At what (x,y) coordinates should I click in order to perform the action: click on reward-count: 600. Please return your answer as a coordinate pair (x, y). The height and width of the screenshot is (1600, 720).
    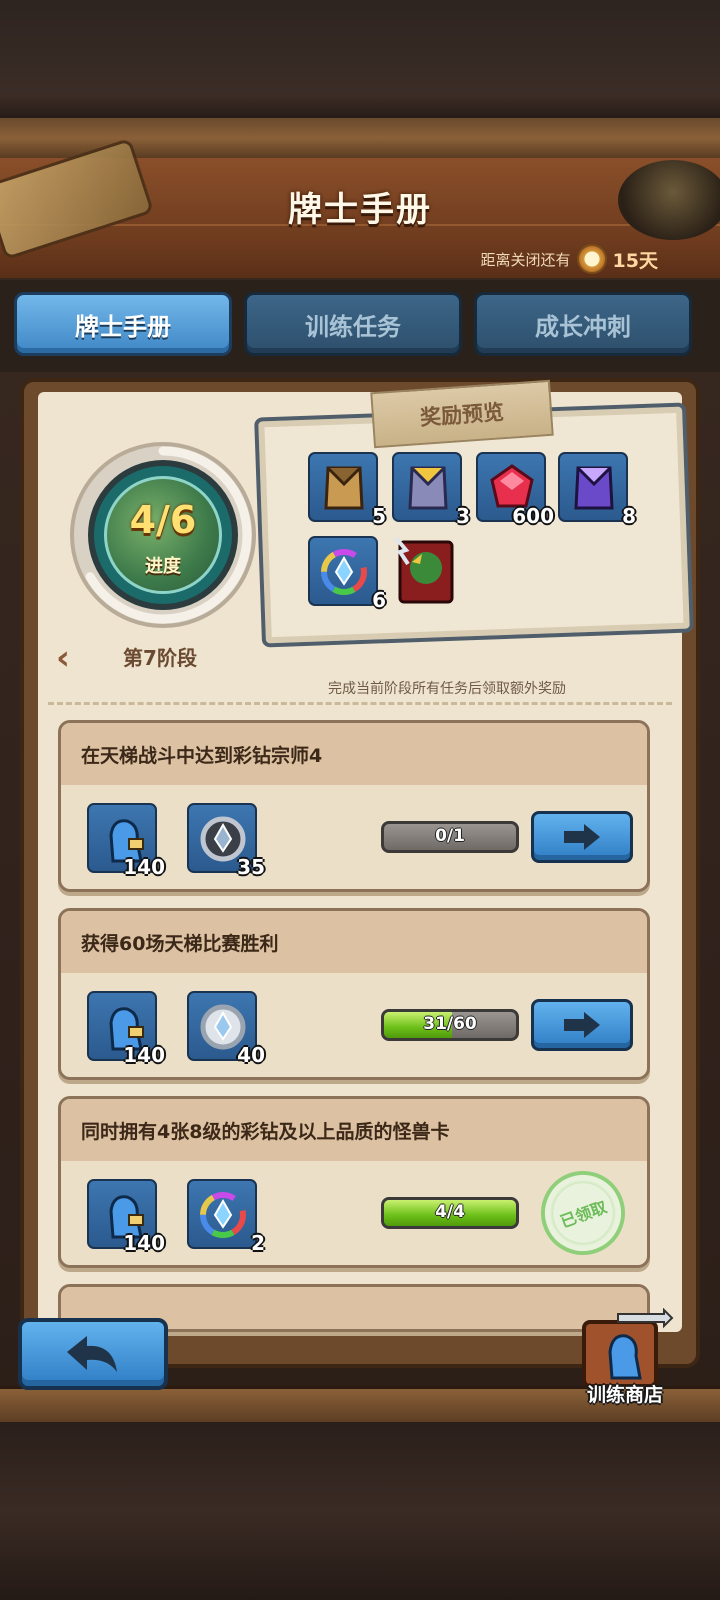
    Looking at the image, I should click on (533, 516).